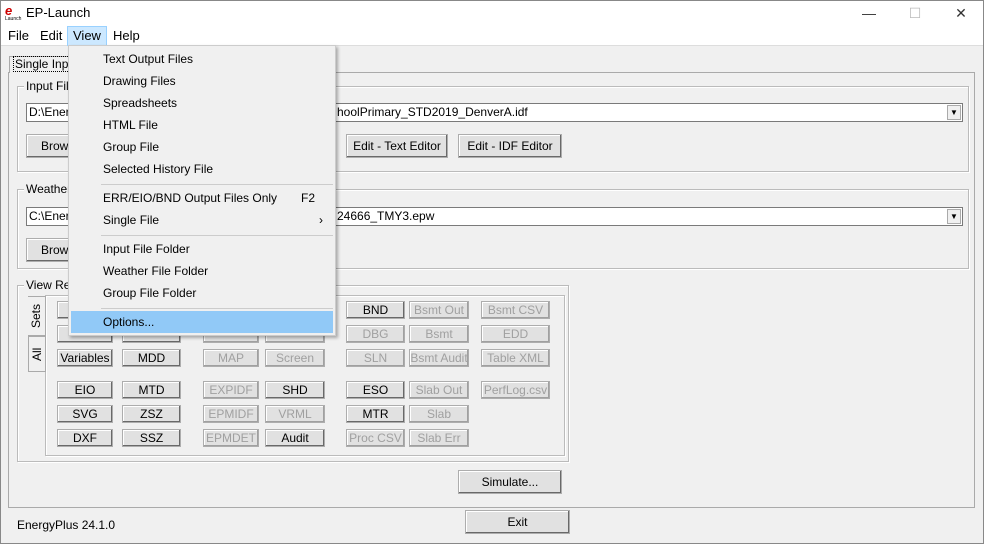 The width and height of the screenshot is (984, 544). I want to click on menu-file: File, so click(18, 36).